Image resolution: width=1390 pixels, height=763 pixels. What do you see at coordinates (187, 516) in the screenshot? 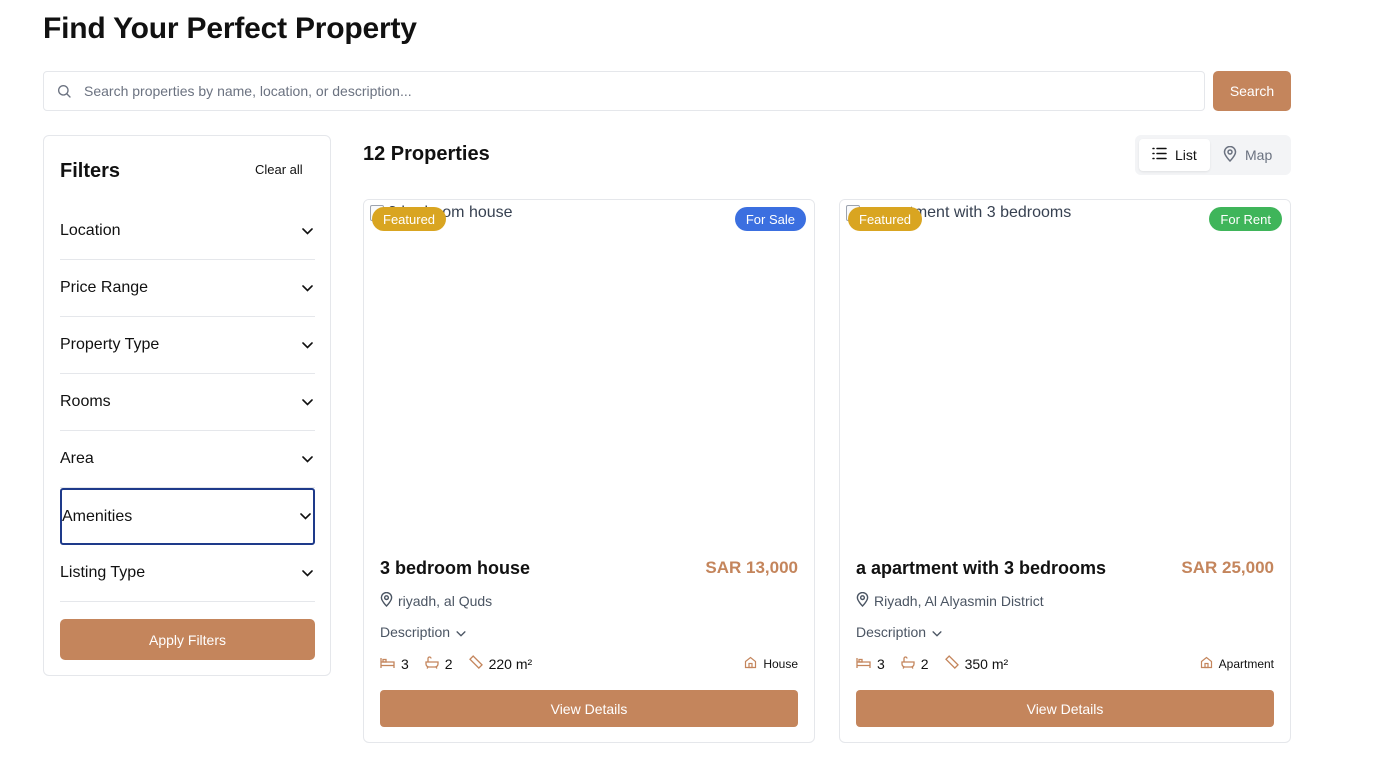
I see `filter-amenities: Amenities` at bounding box center [187, 516].